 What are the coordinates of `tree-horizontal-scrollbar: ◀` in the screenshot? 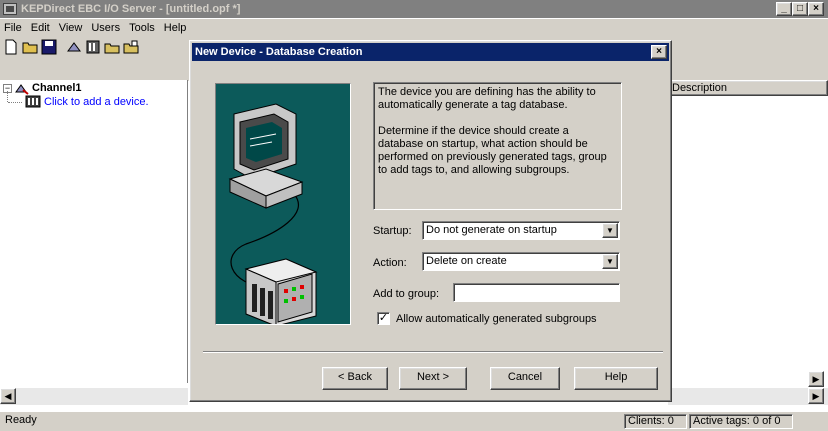 It's located at (94, 396).